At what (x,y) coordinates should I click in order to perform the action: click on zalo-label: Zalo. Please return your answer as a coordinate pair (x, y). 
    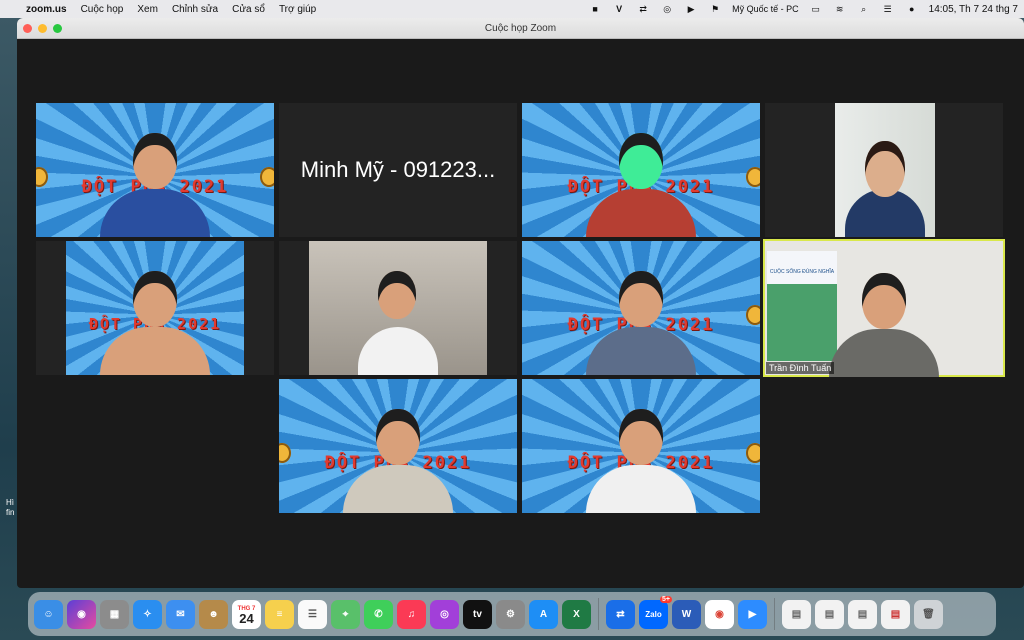
    Looking at the image, I should click on (653, 614).